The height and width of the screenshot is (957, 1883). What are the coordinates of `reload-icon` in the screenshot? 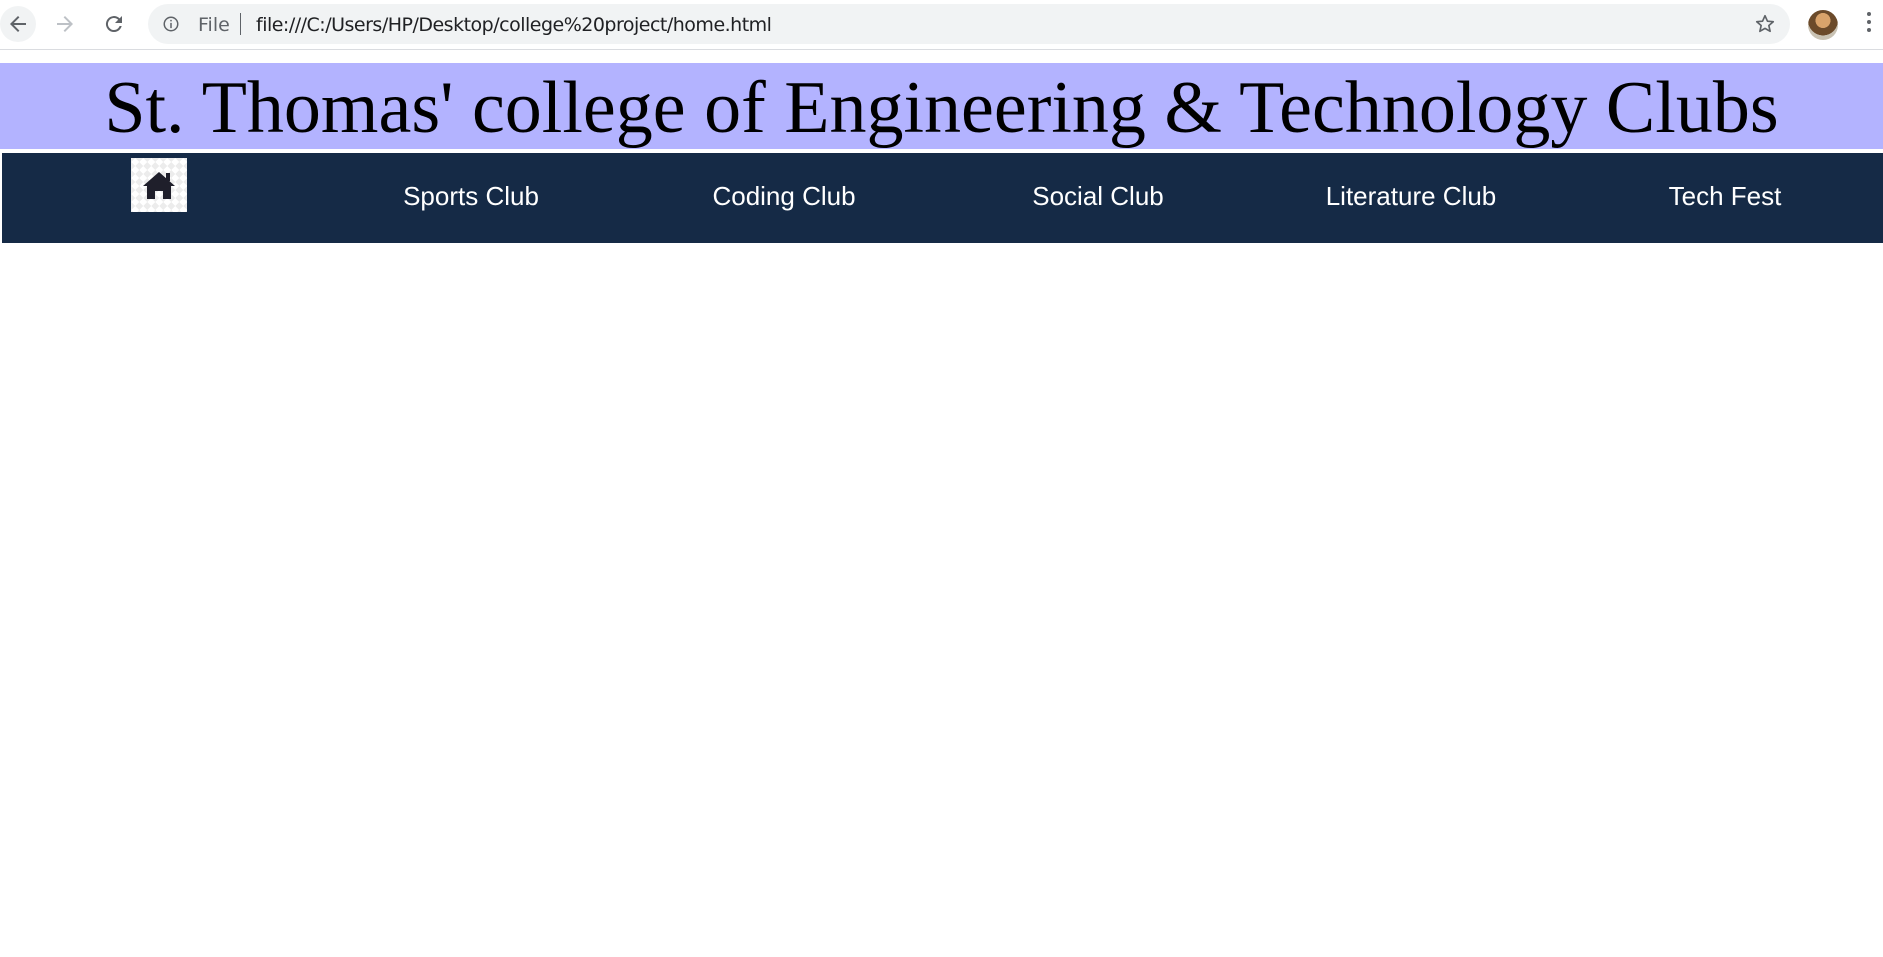 It's located at (113, 24).